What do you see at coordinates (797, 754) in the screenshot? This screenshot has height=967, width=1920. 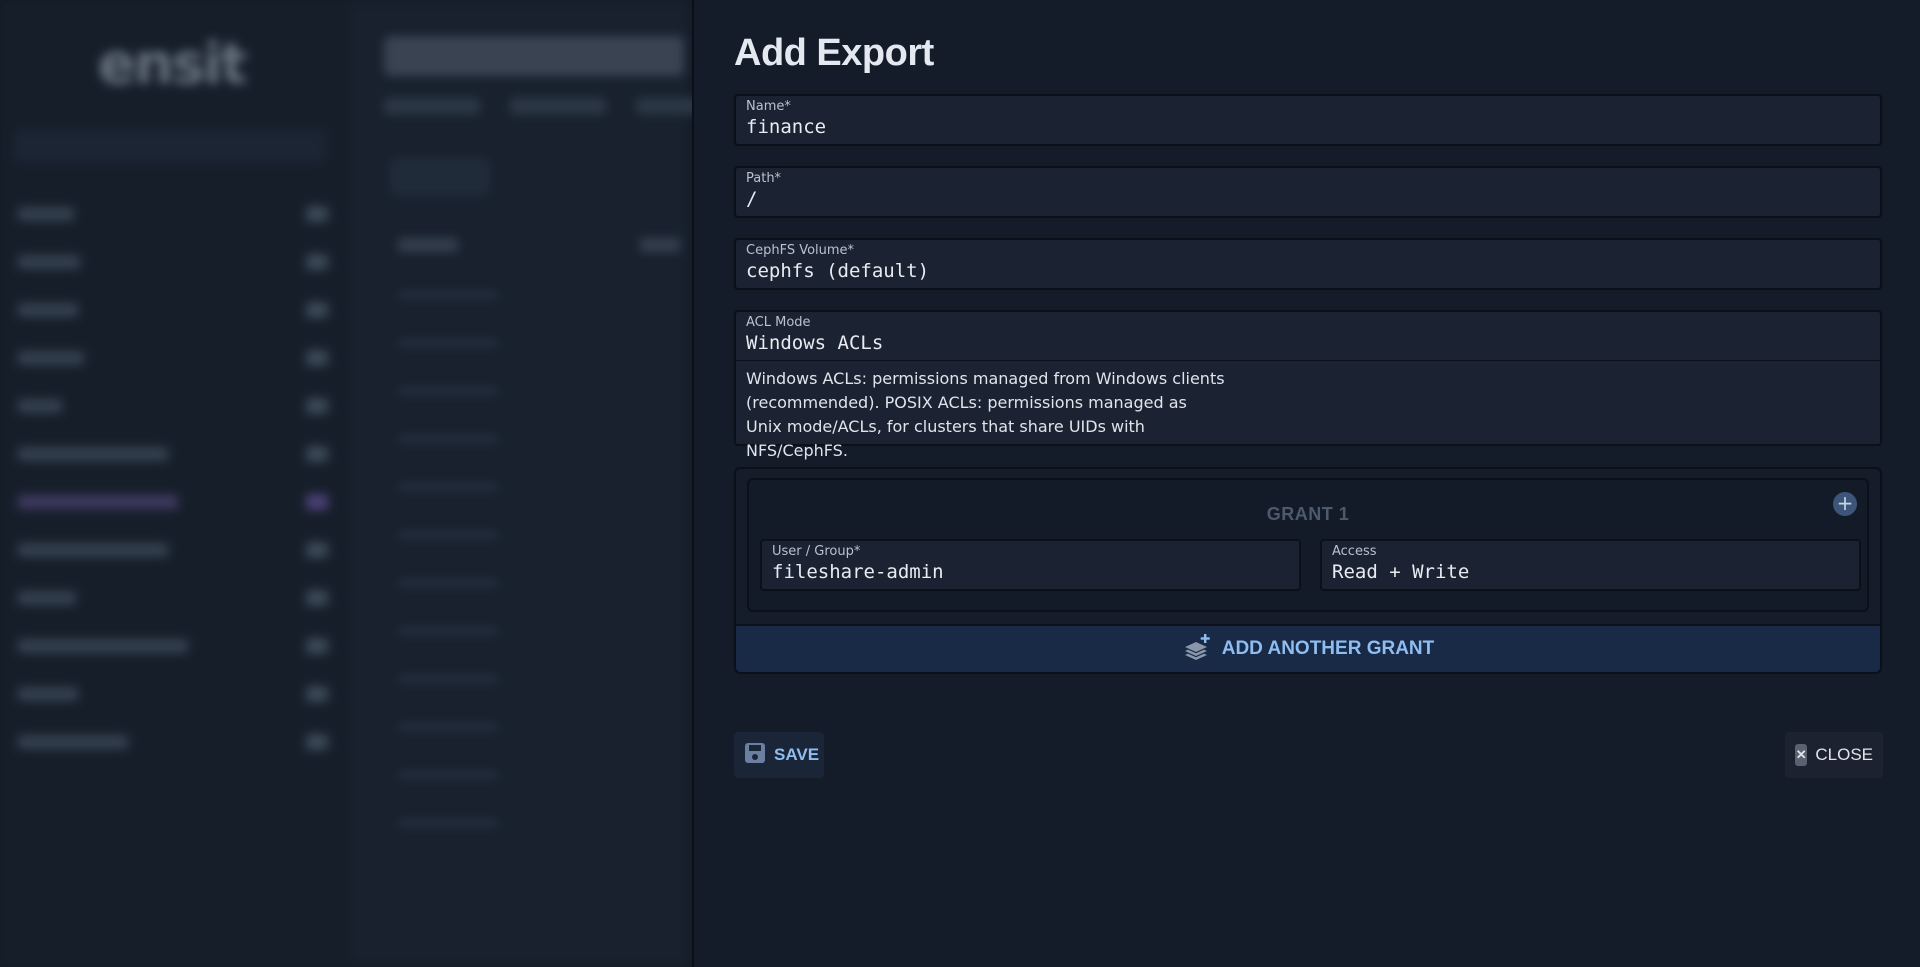 I see `save-label: SAVE` at bounding box center [797, 754].